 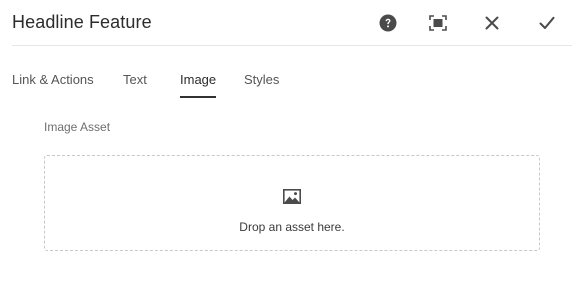 What do you see at coordinates (77, 127) in the screenshot?
I see `image-asset-label: Image Asset` at bounding box center [77, 127].